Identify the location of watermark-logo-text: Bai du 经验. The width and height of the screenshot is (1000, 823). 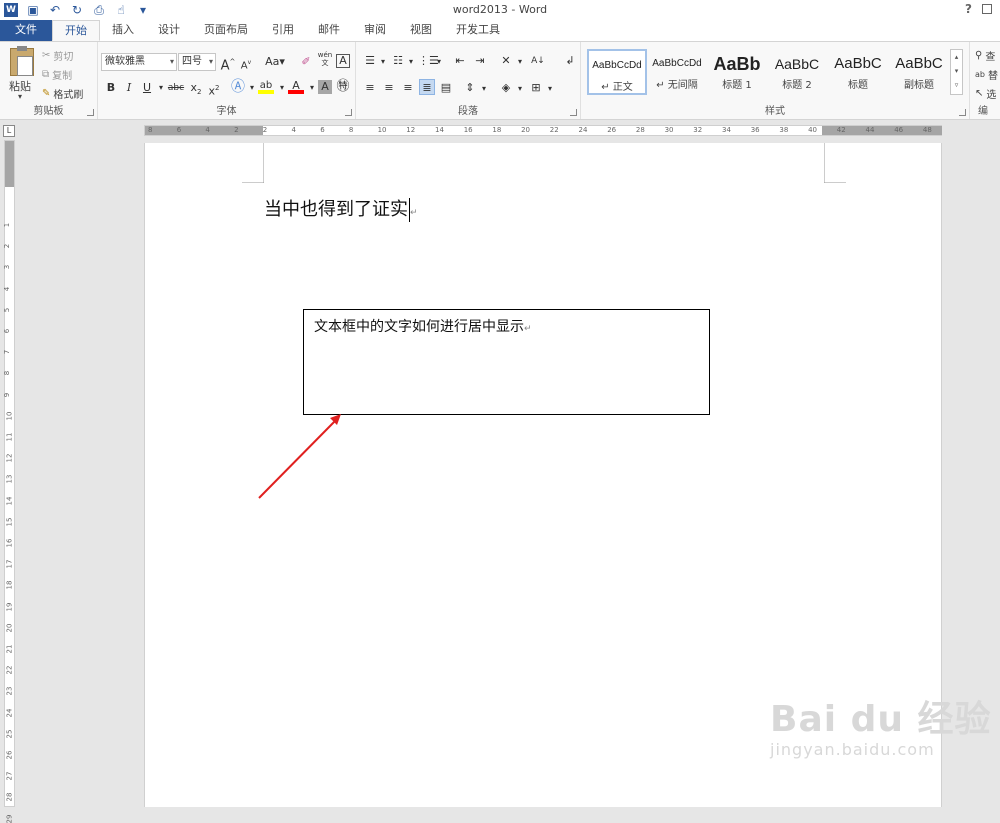
(881, 719).